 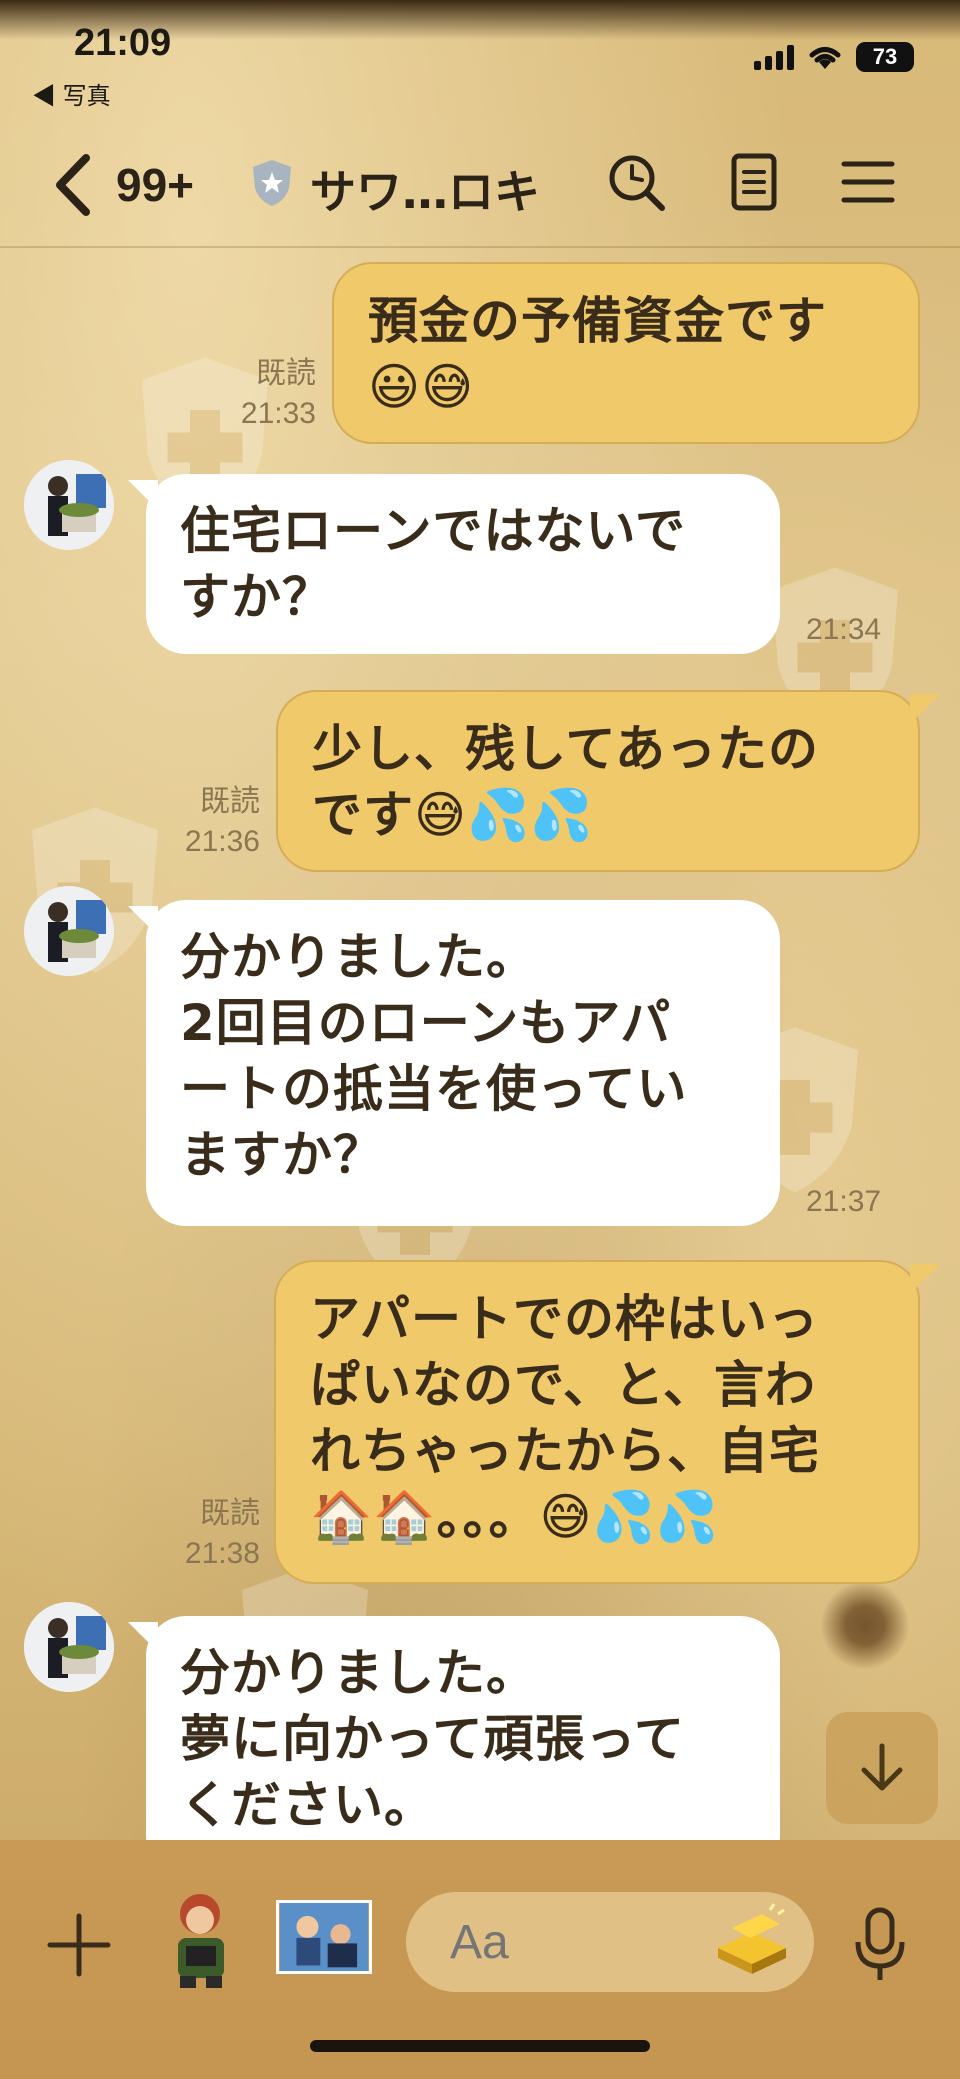 What do you see at coordinates (282, 1155) in the screenshot?
I see `message-text: ますか？` at bounding box center [282, 1155].